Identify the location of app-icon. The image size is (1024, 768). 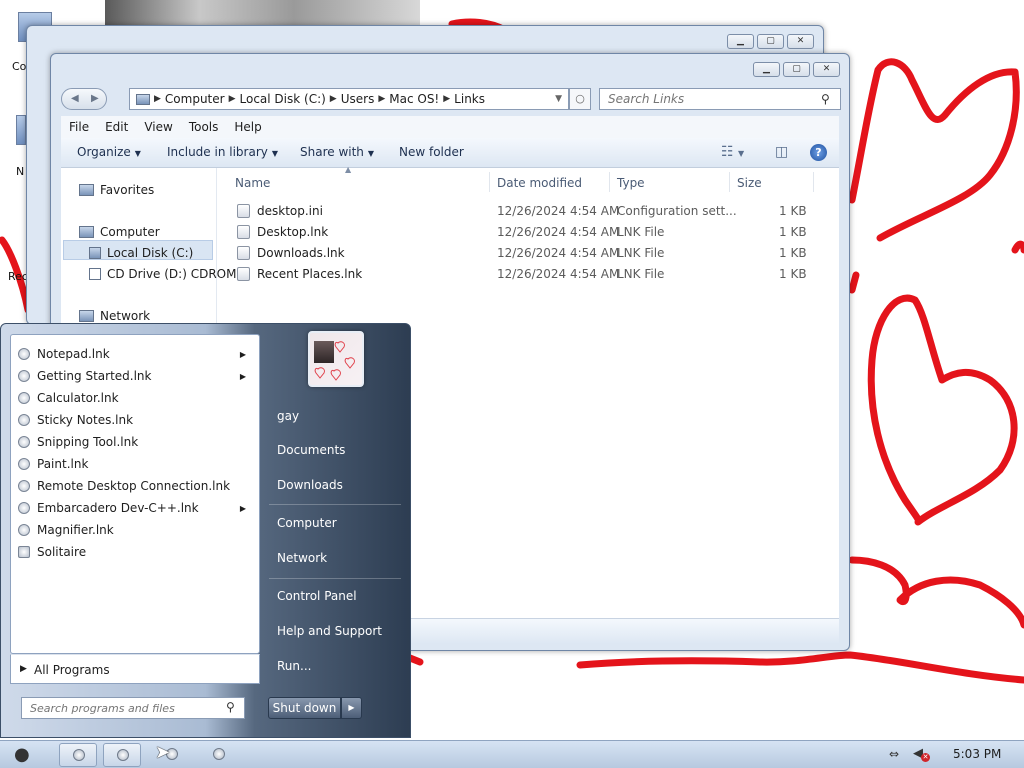
(79, 755).